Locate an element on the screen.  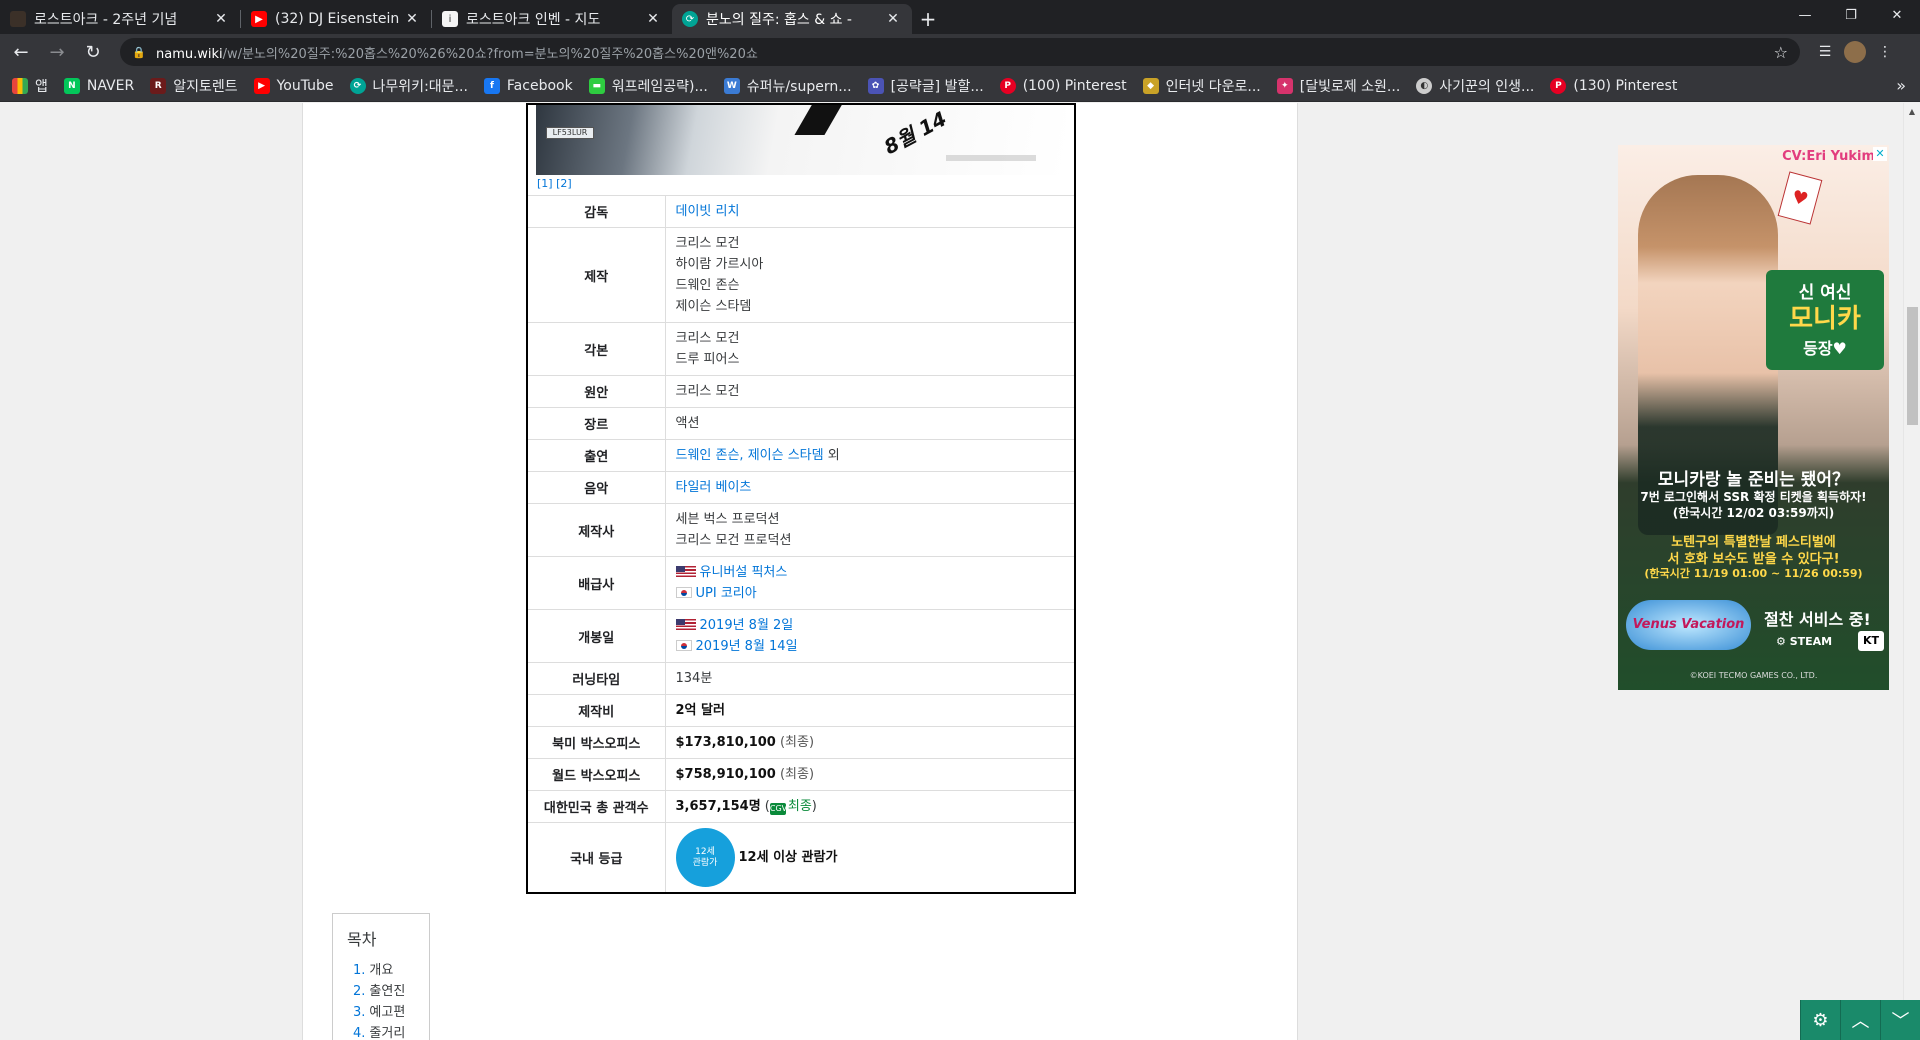
browser-tab-1: 로스트아크 - 2주년 기념 ✕ is located at coordinates (120, 19).